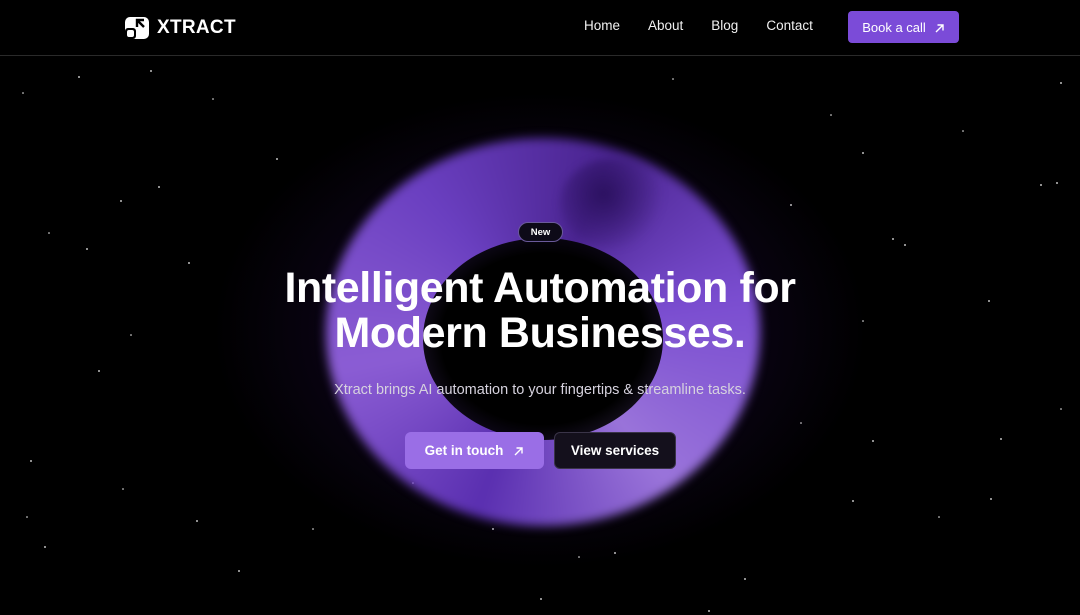  Describe the element at coordinates (540, 232) in the screenshot. I see `new-badge: New` at that location.